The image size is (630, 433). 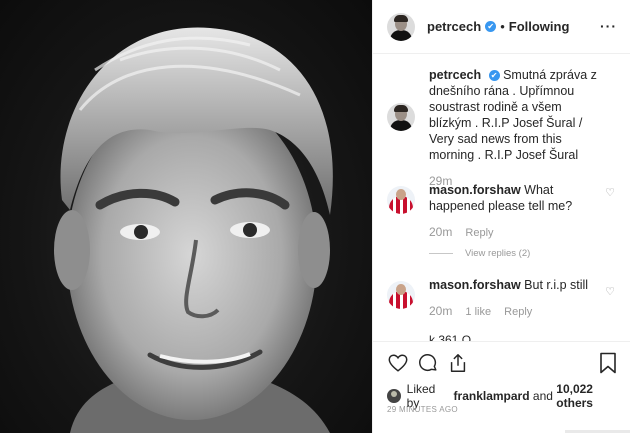 What do you see at coordinates (539, 26) in the screenshot?
I see `following-button: Following` at bounding box center [539, 26].